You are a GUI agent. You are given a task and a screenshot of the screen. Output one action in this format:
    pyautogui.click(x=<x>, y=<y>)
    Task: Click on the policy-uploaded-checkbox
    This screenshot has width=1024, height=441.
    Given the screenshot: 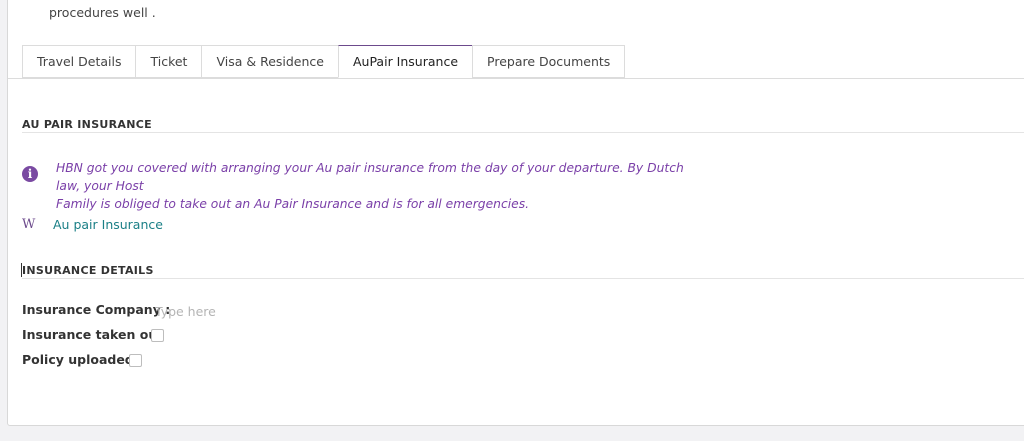 What is the action you would take?
    pyautogui.click(x=135, y=360)
    